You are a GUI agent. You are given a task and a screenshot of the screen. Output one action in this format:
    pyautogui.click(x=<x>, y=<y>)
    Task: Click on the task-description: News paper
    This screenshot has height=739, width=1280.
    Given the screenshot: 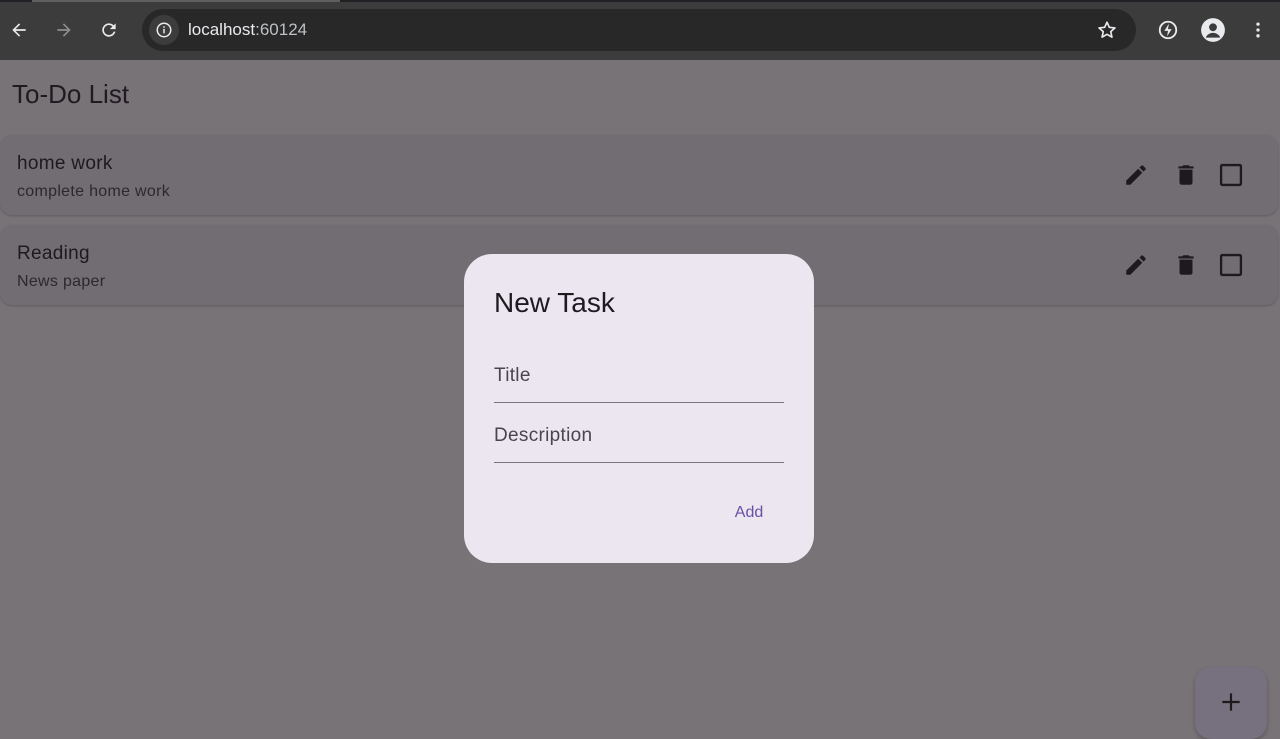 What is the action you would take?
    pyautogui.click(x=61, y=281)
    